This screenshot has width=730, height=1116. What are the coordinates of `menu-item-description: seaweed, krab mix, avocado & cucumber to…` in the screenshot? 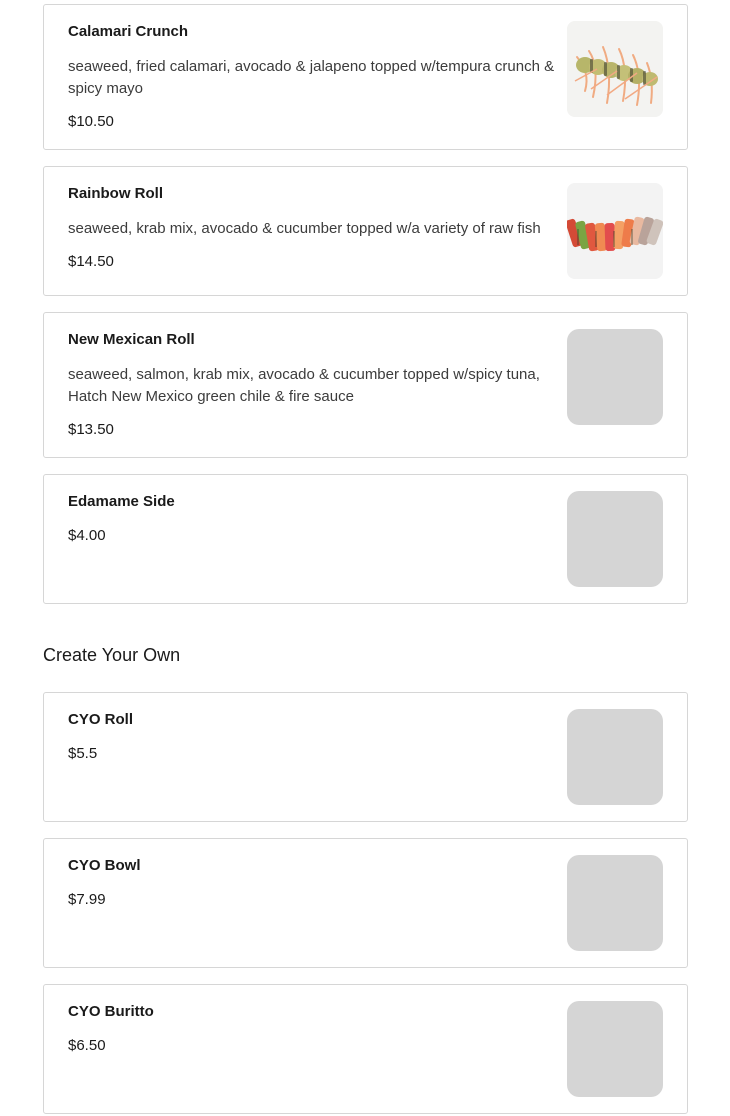 It's located at (304, 228).